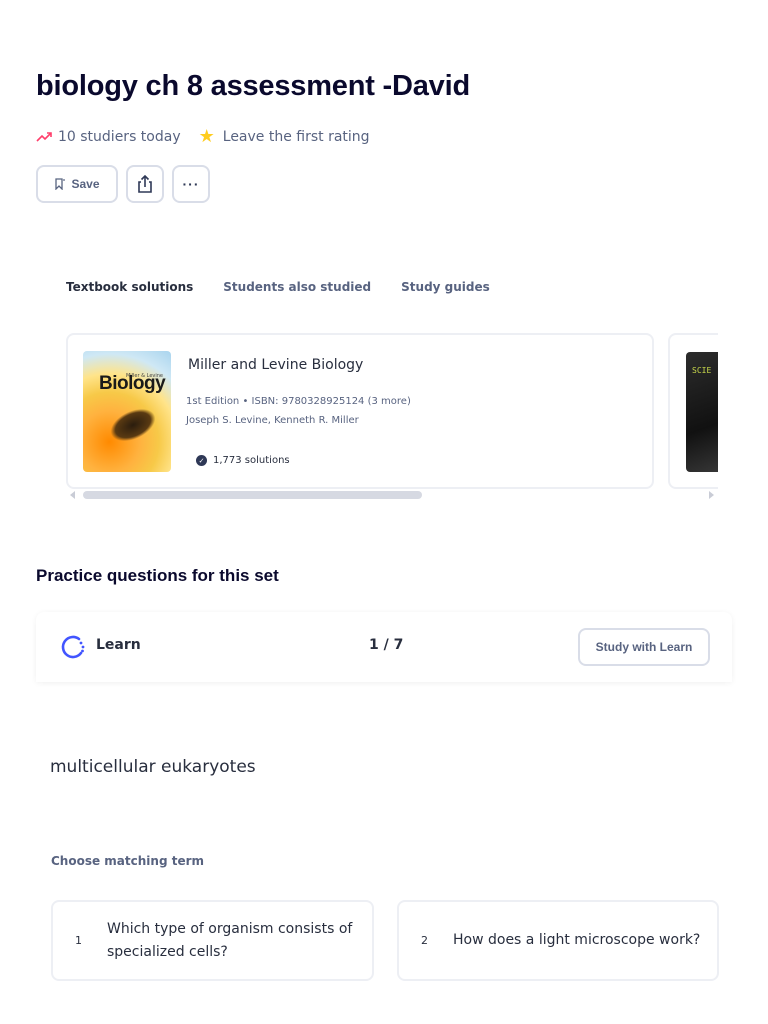  I want to click on tab-students-also-studied: Students also studied, so click(297, 287).